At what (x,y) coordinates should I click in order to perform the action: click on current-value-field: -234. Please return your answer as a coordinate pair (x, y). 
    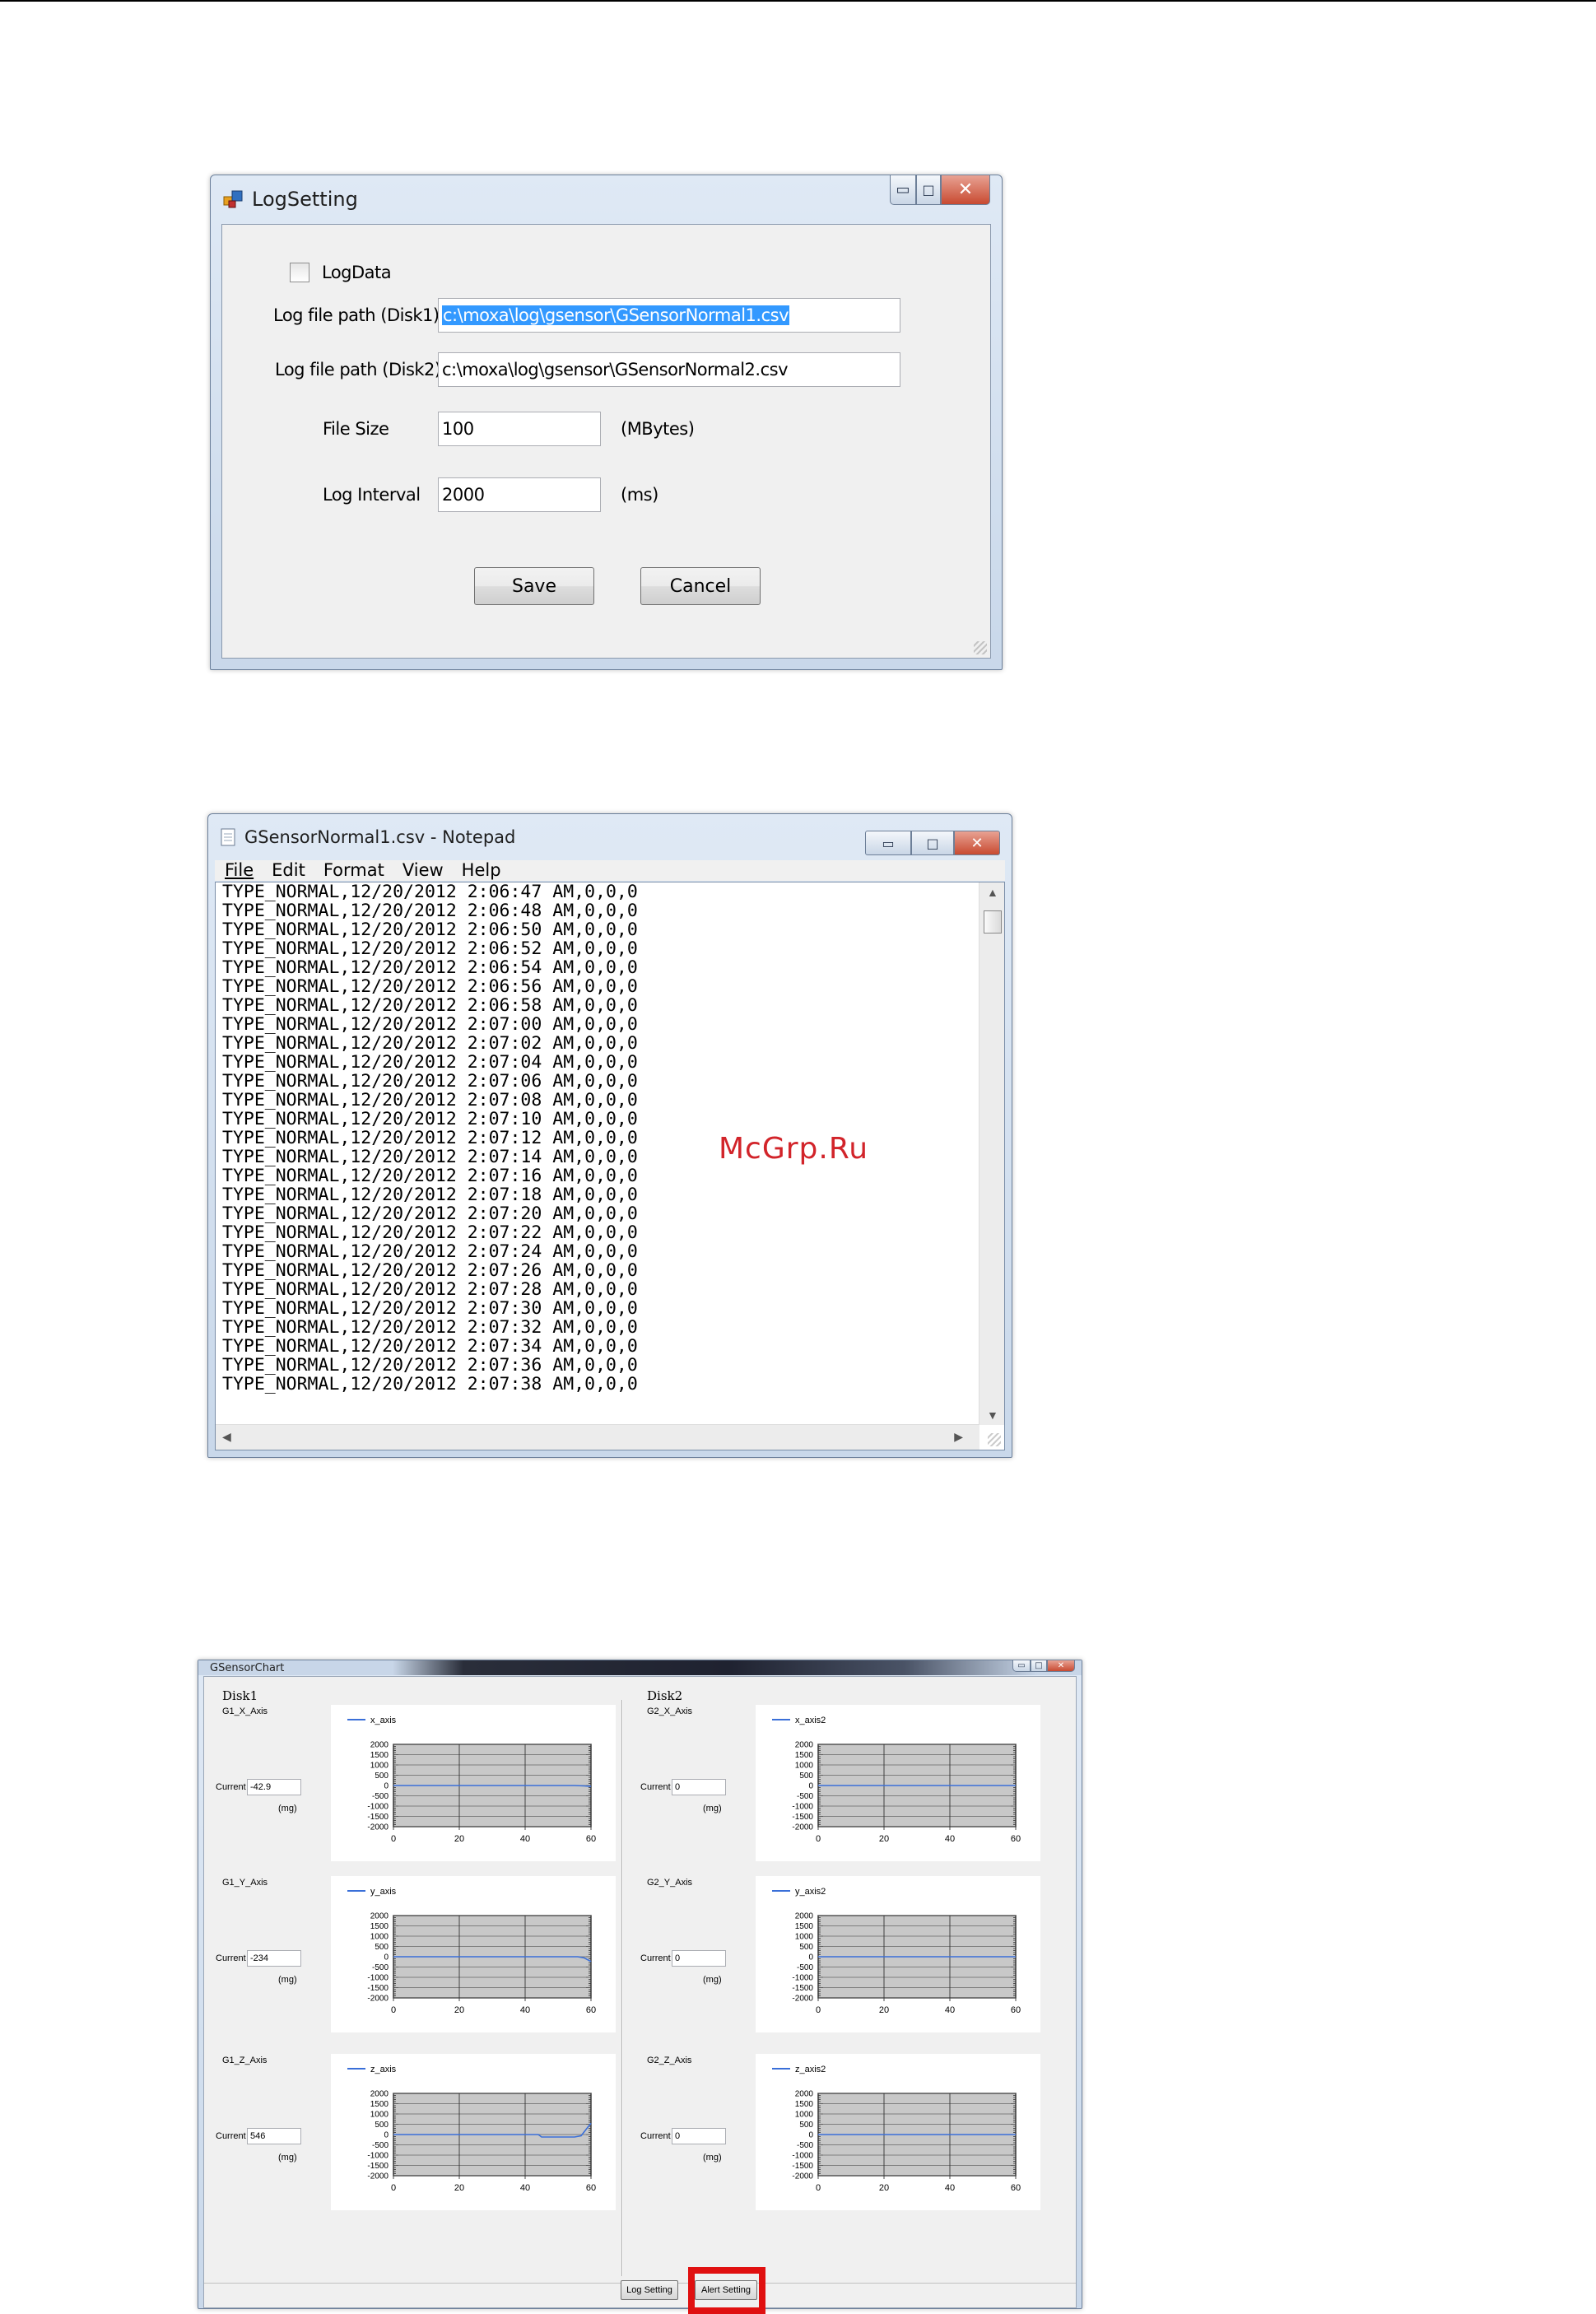
    Looking at the image, I should click on (274, 1958).